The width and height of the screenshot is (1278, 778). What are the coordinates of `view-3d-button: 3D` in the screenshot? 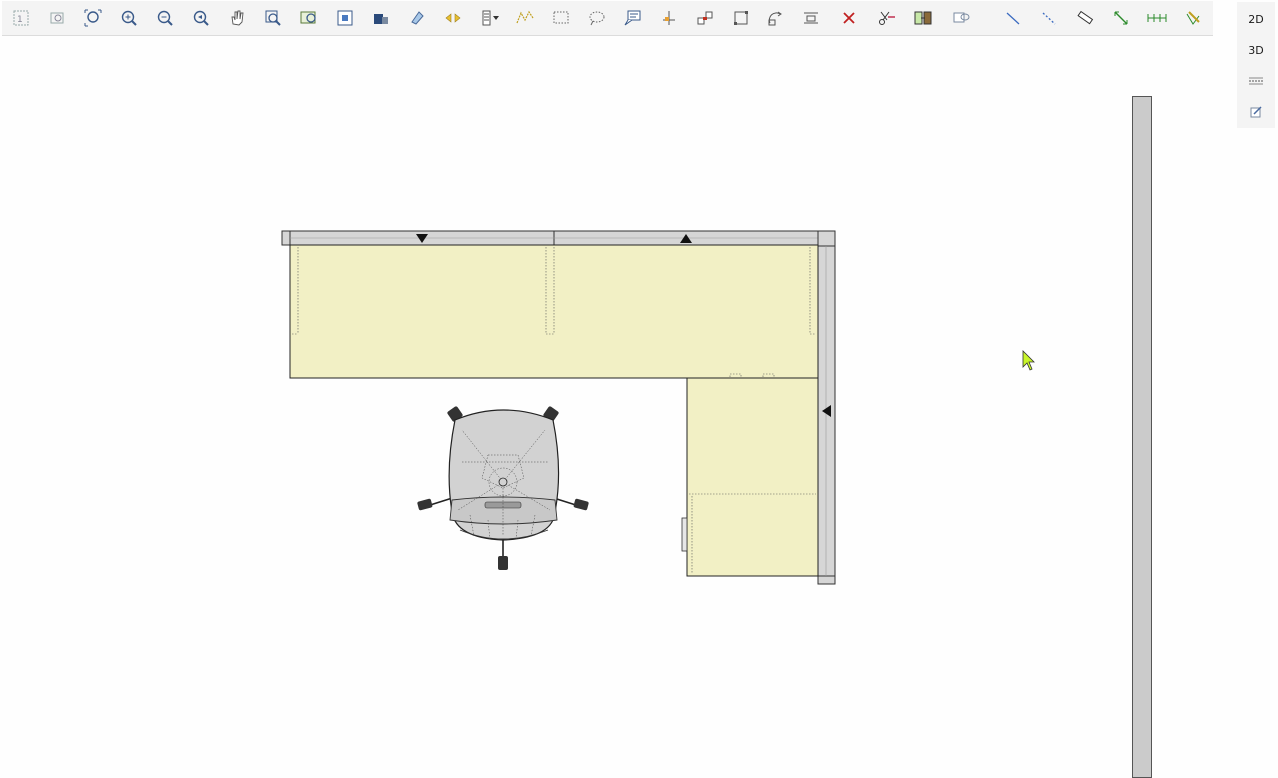 It's located at (1256, 50).